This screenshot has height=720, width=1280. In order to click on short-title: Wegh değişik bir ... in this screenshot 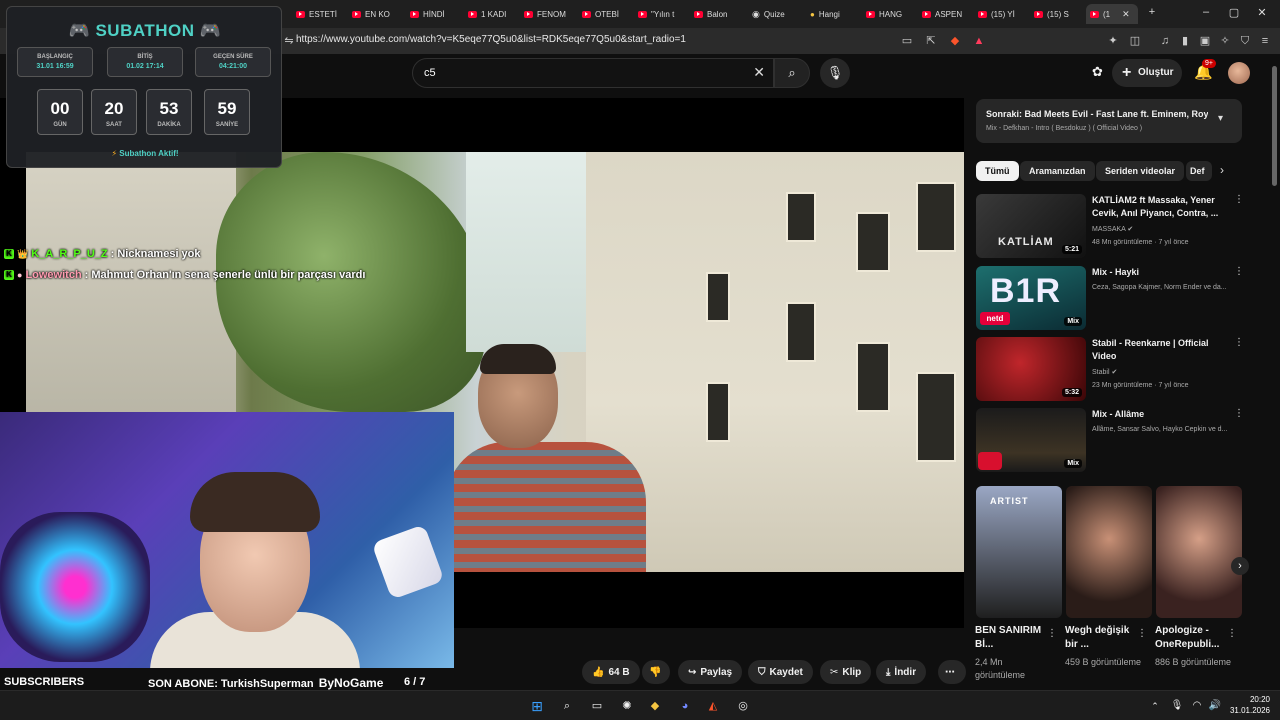, I will do `click(1101, 638)`.